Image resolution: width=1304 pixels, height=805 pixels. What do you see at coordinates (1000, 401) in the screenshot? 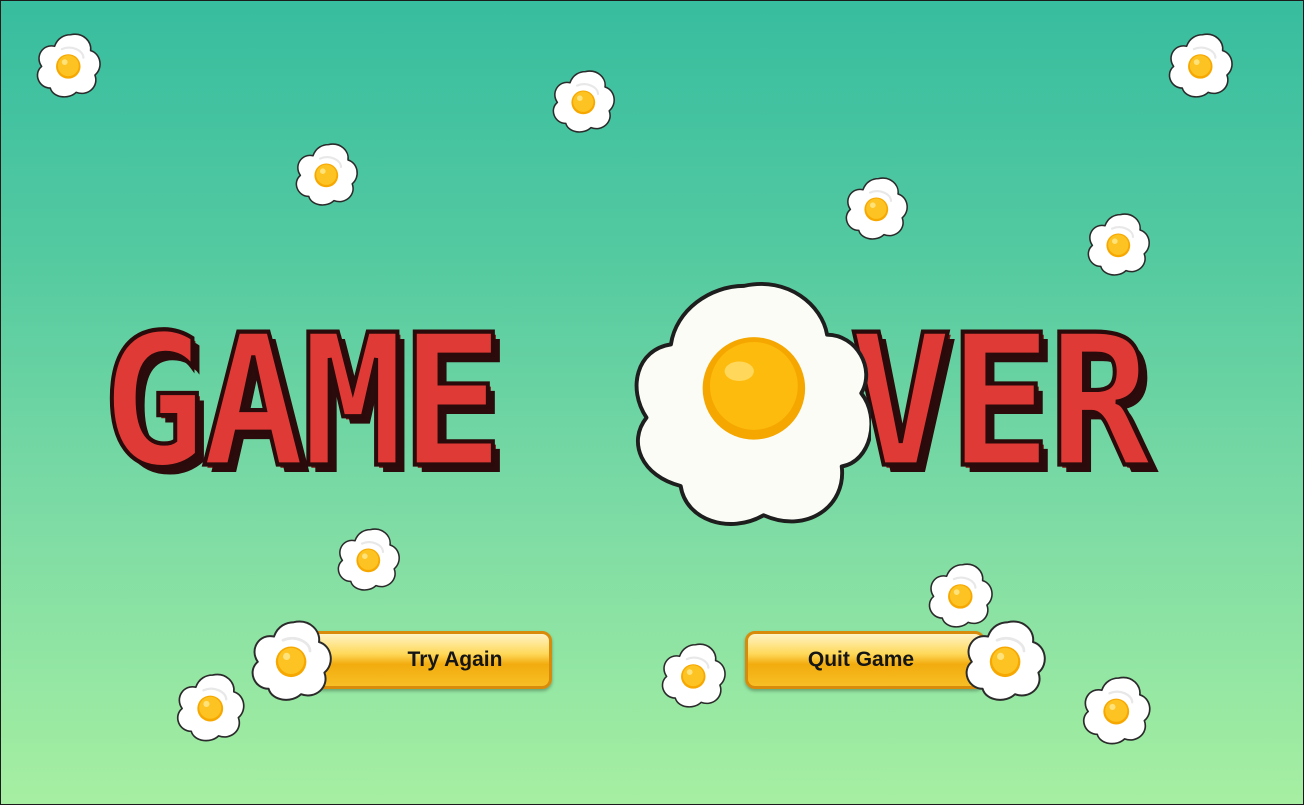
I see `title-over: VER` at bounding box center [1000, 401].